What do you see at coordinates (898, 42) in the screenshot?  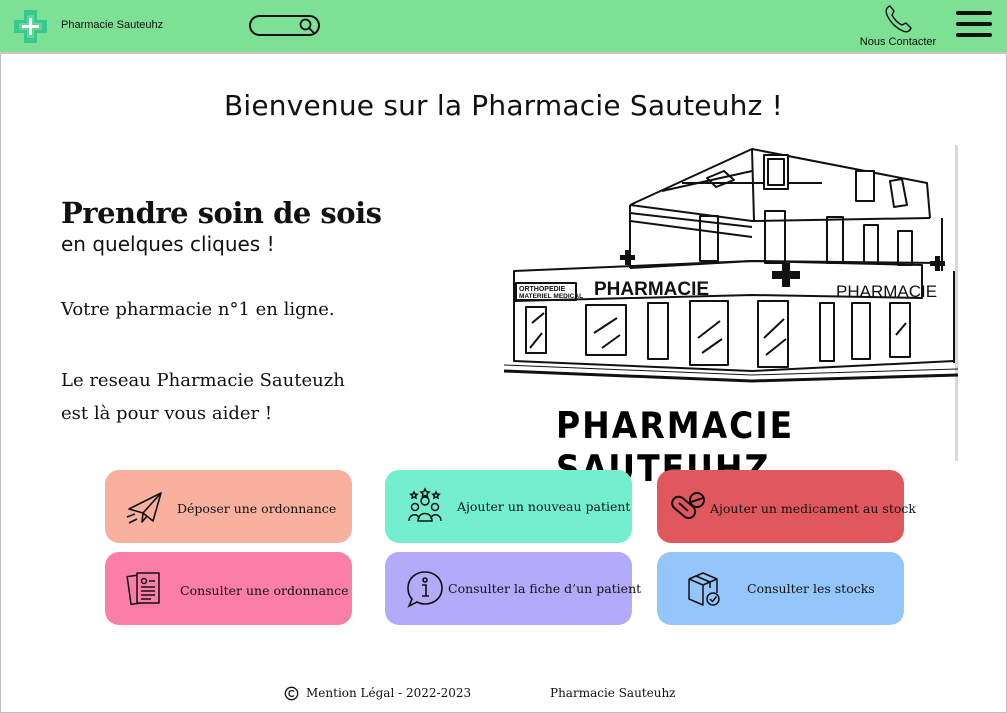 I see `contact-label: Nous Contacter` at bounding box center [898, 42].